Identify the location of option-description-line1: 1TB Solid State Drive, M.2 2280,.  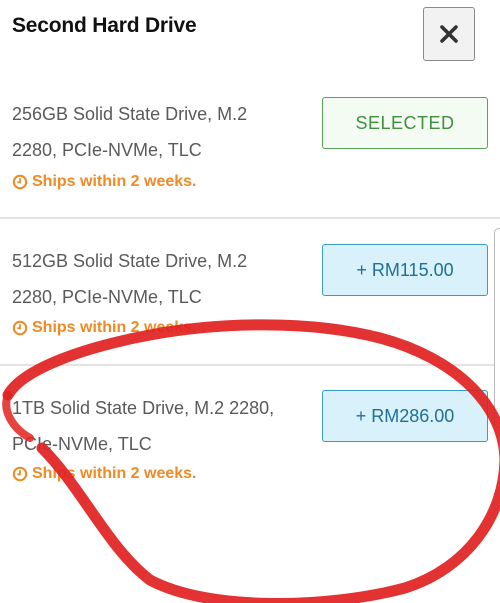
(143, 408).